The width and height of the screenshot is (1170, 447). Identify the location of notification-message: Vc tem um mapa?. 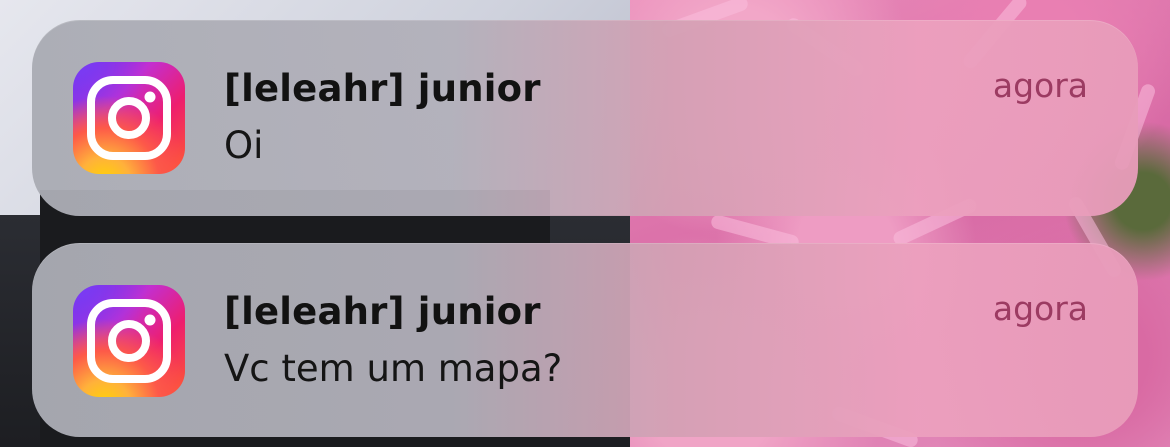
(393, 368).